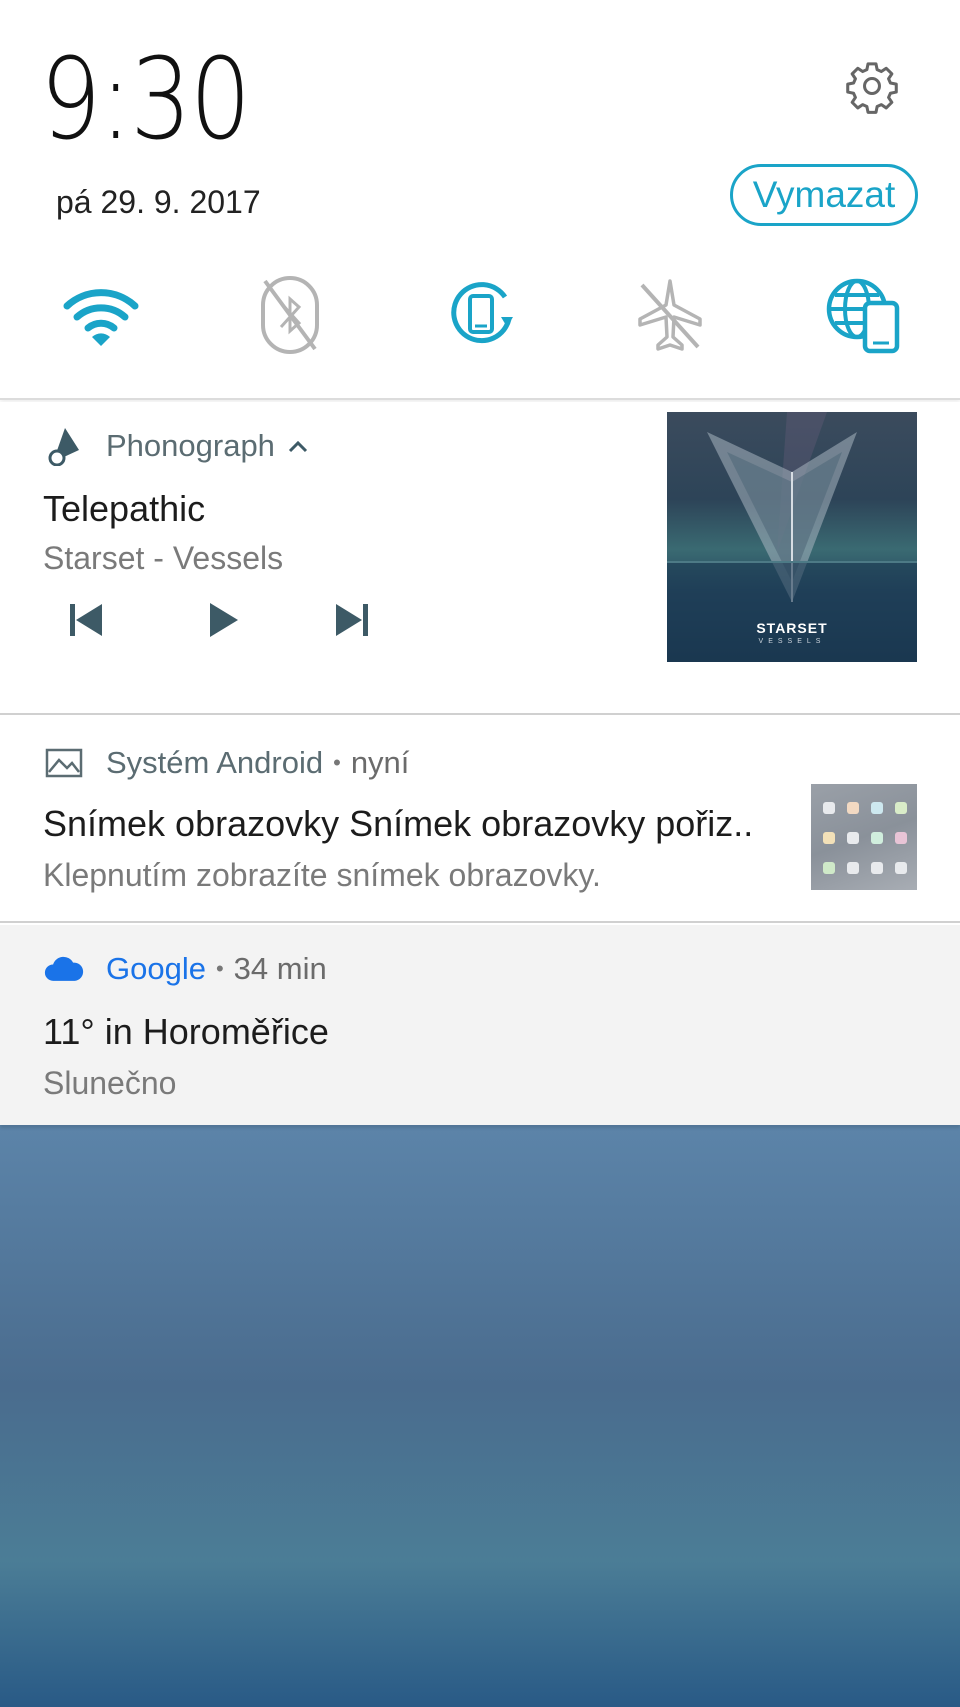 This screenshot has height=1707, width=960. I want to click on weather-condition: Slunečno, so click(110, 1083).